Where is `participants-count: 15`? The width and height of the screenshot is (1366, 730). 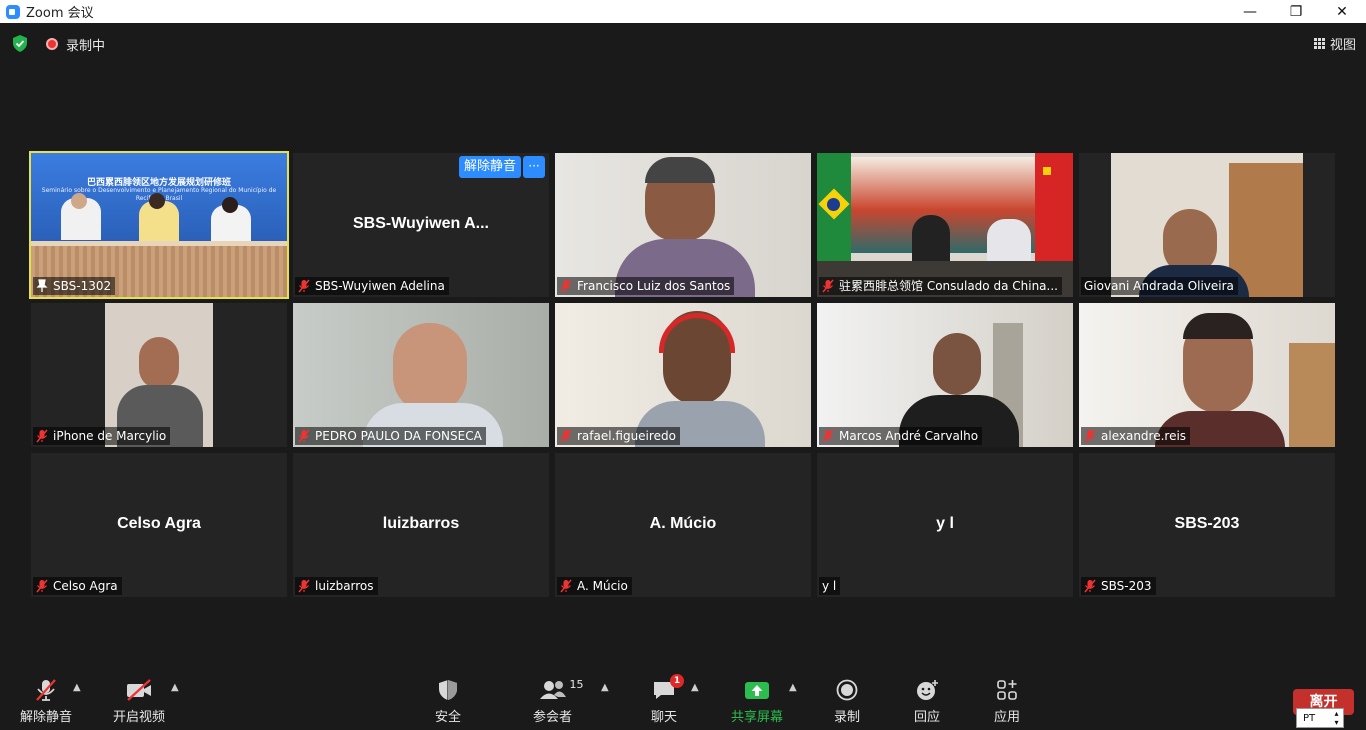
participants-count: 15 is located at coordinates (576, 684).